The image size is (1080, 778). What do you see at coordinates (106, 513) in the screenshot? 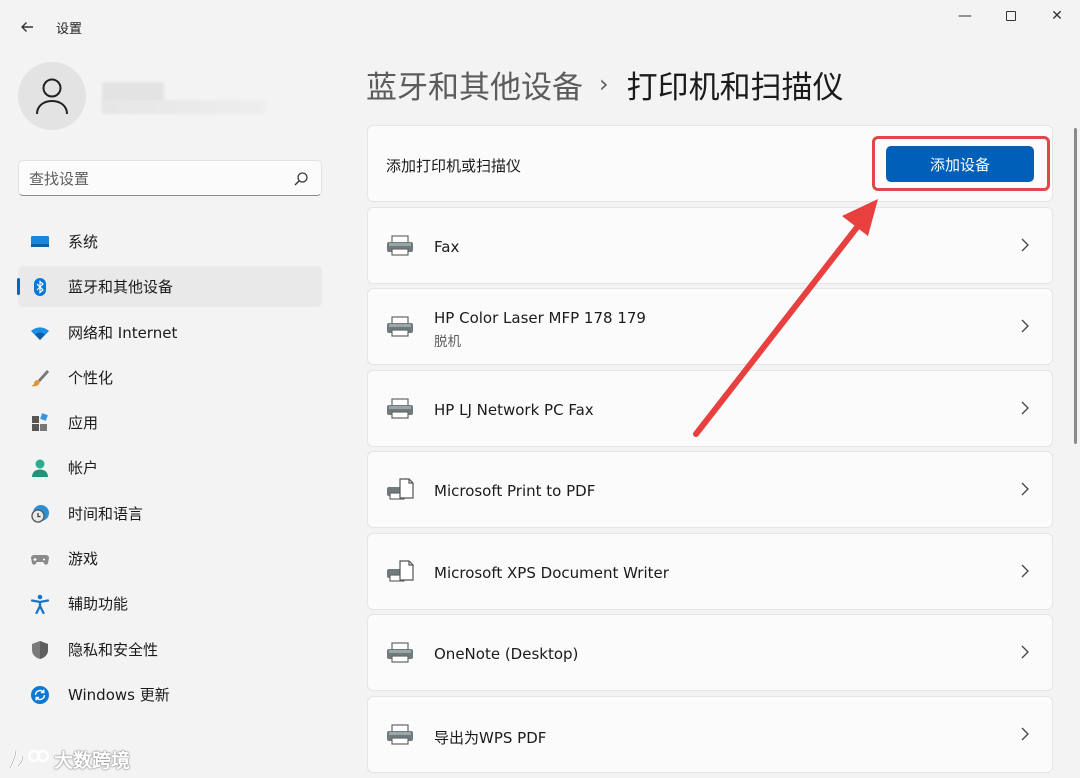
I see `sidebar-item-label: 时间和语言` at bounding box center [106, 513].